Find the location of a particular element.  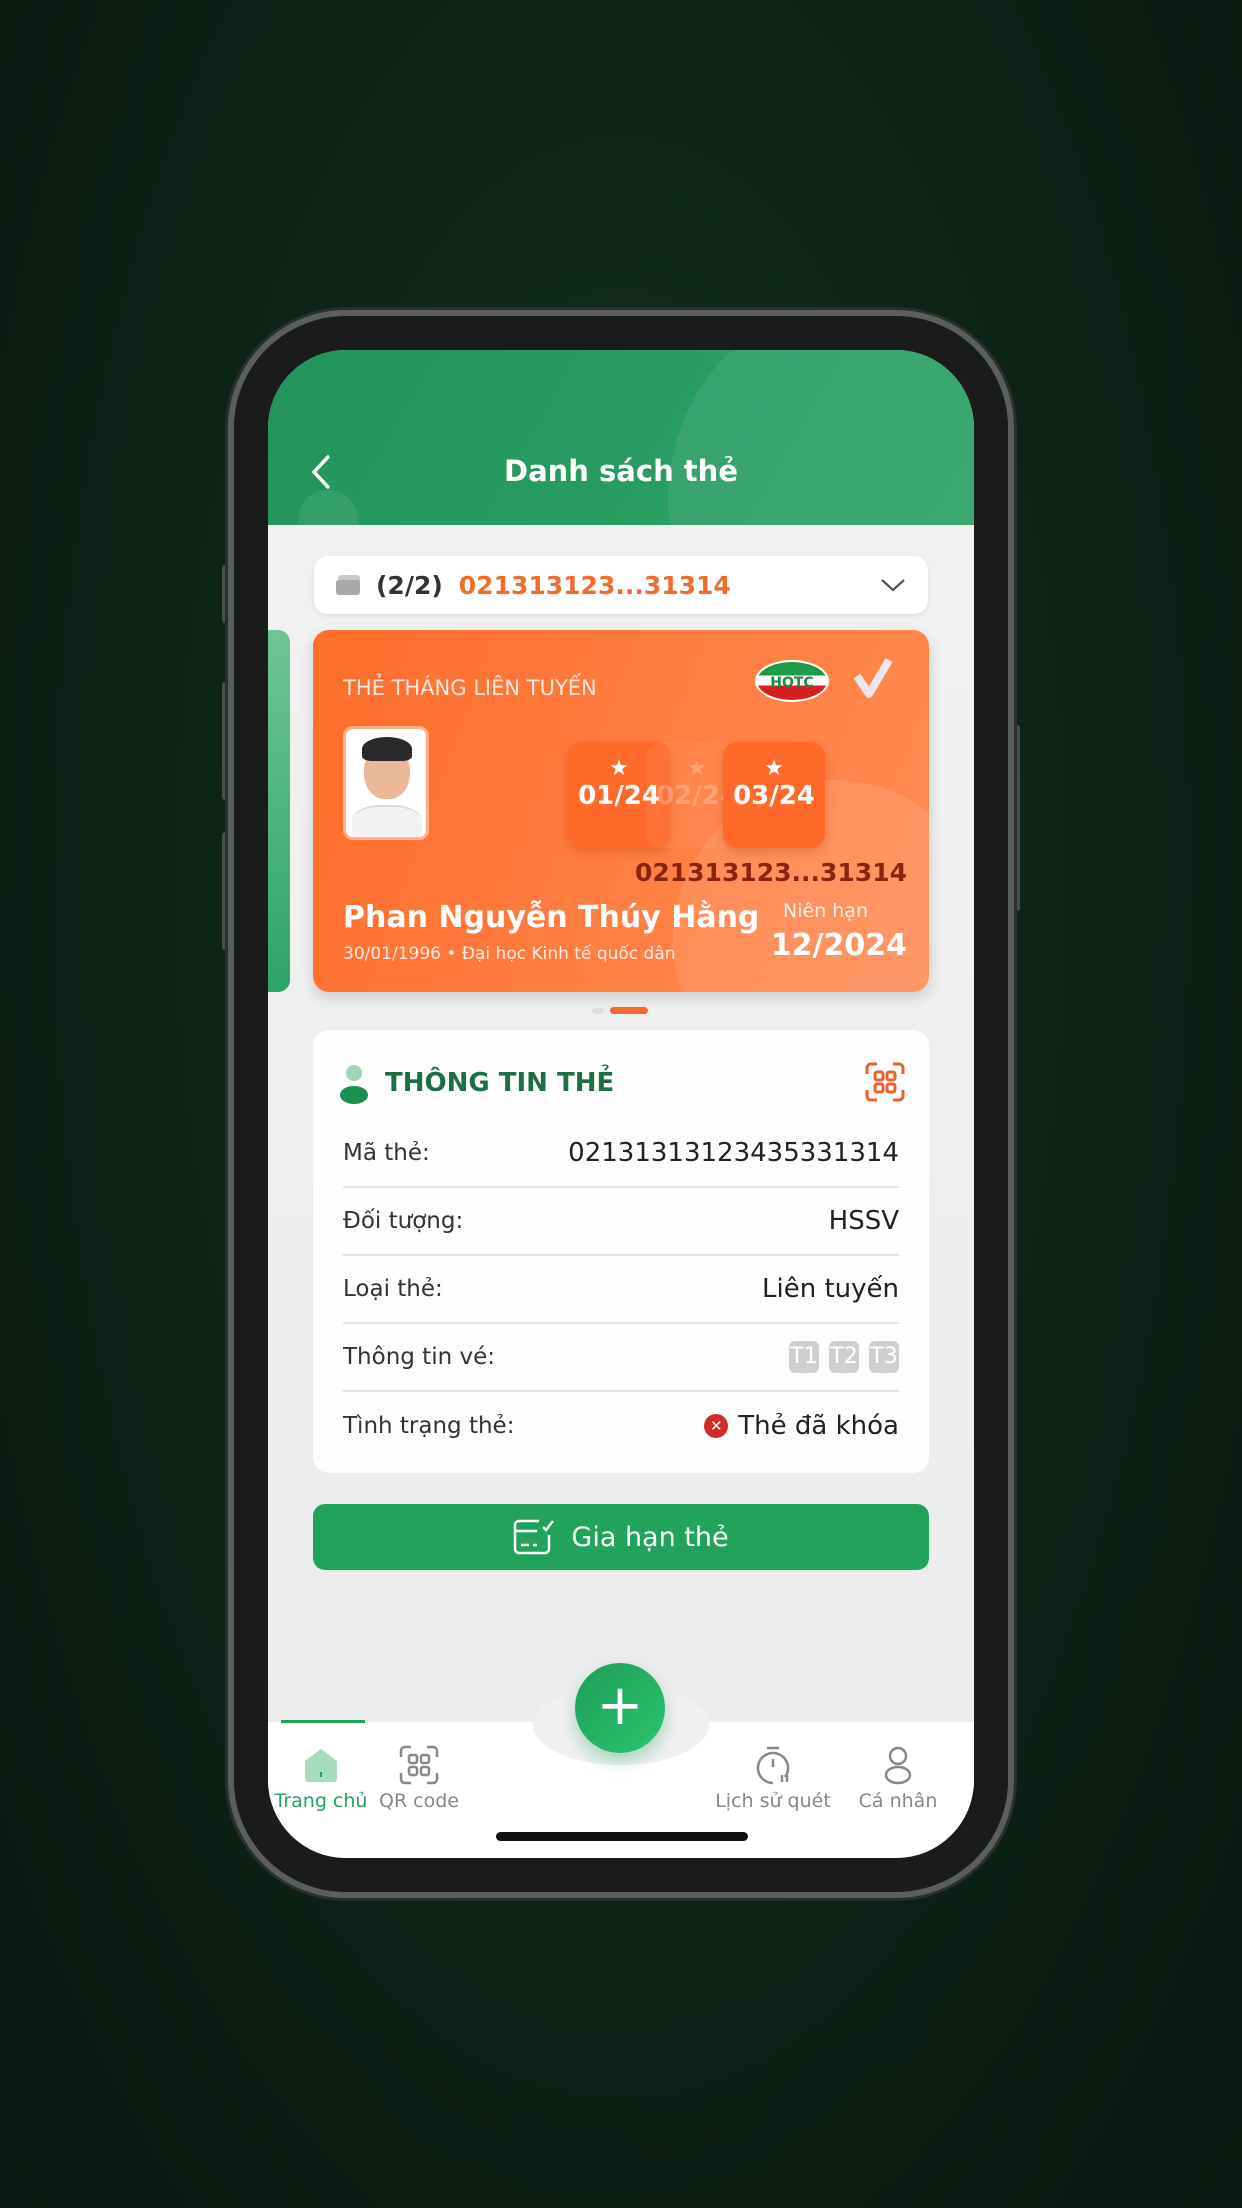

tab-qr-code: QR code is located at coordinates (419, 1778).